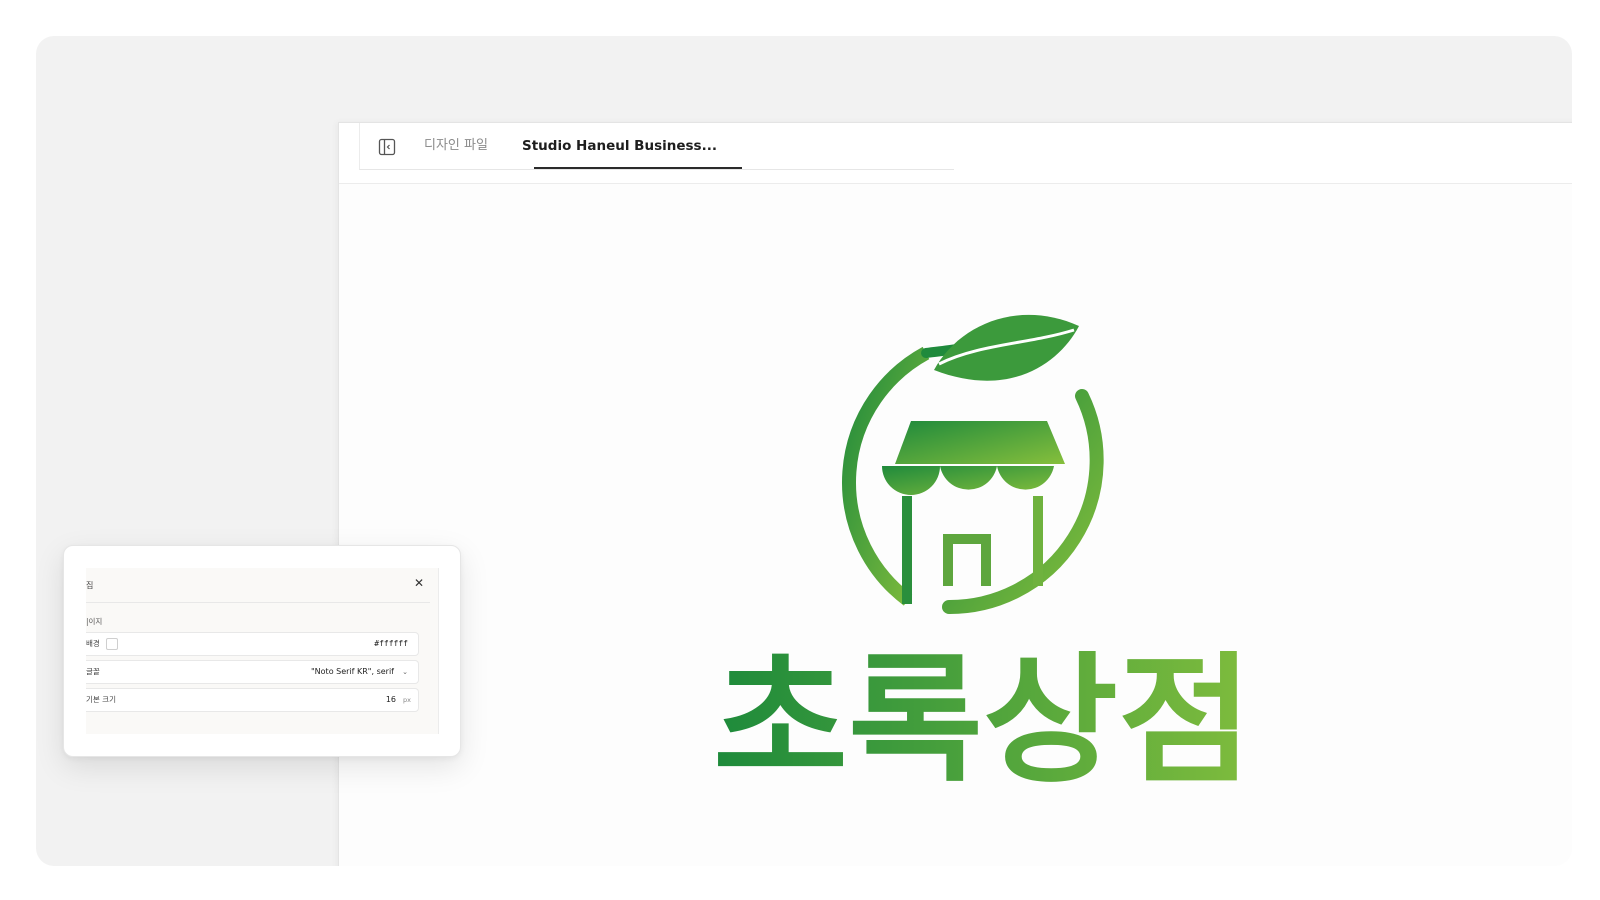  Describe the element at coordinates (1006, 347) in the screenshot. I see `leaf-icon` at that location.